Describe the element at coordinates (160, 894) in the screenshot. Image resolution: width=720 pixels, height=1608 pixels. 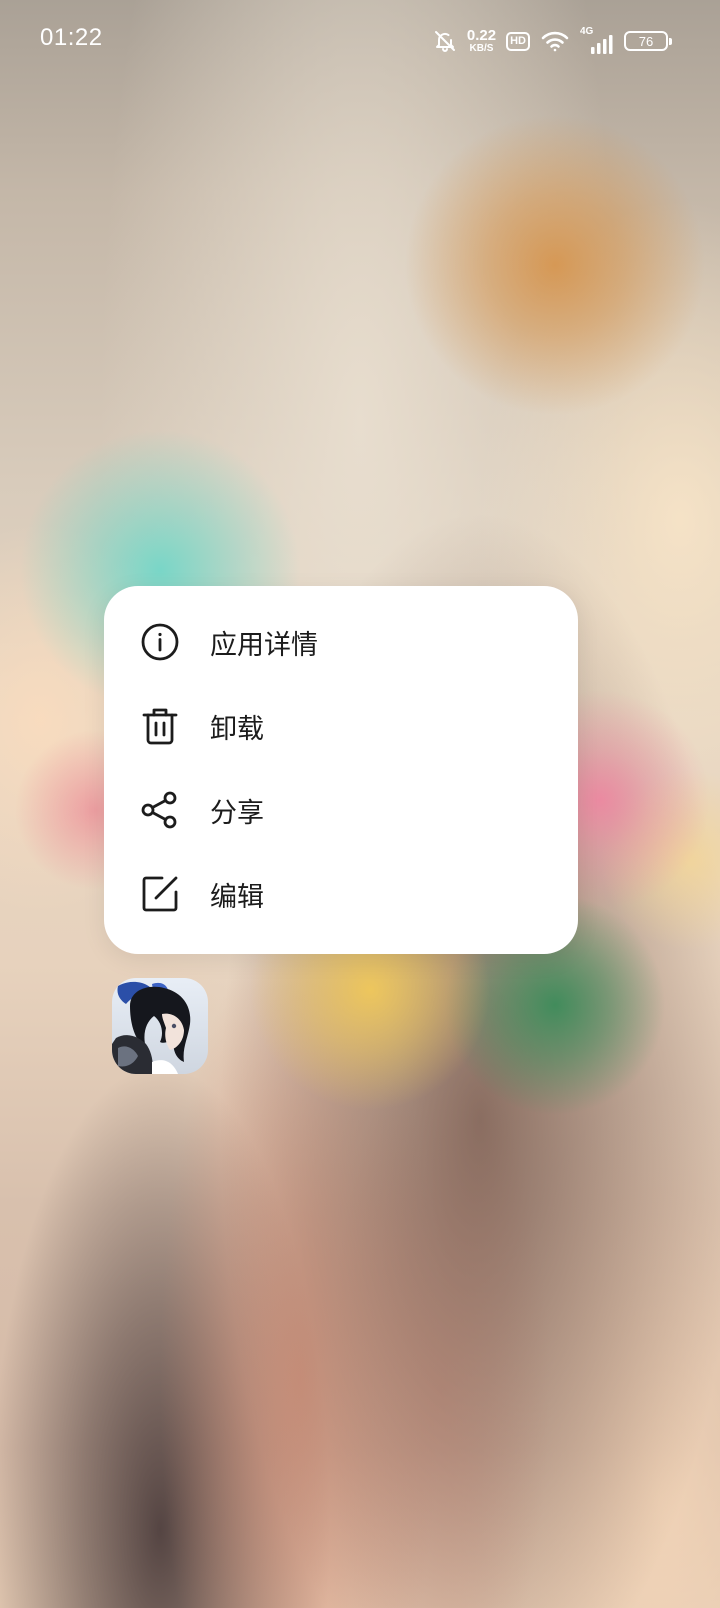
I see `edit-icon` at that location.